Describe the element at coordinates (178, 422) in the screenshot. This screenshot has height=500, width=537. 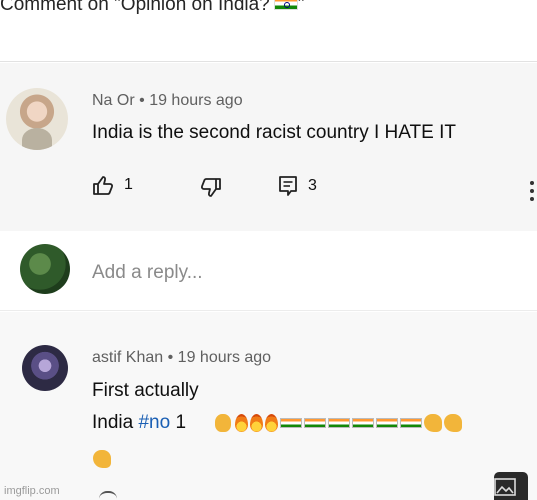
I see `reply-text-suffix: 1` at that location.